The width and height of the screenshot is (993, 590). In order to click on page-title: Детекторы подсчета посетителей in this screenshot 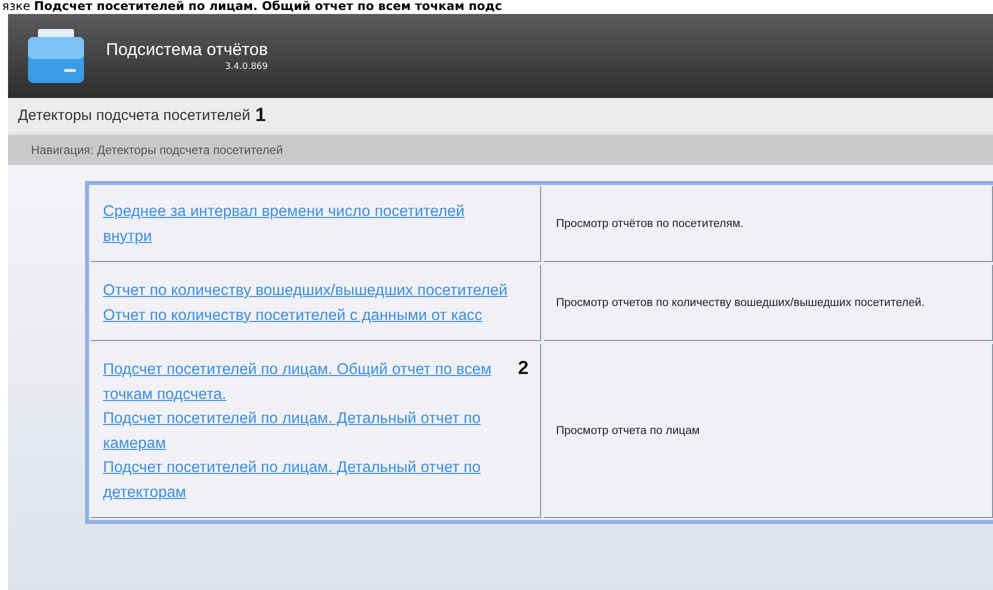, I will do `click(134, 115)`.